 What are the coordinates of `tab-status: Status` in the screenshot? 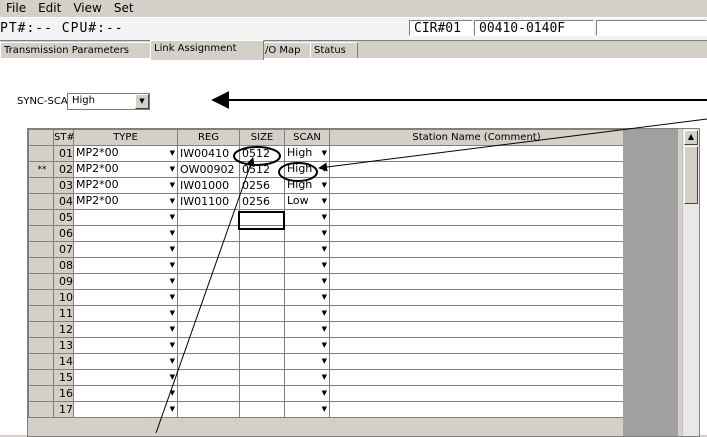 It's located at (334, 50).